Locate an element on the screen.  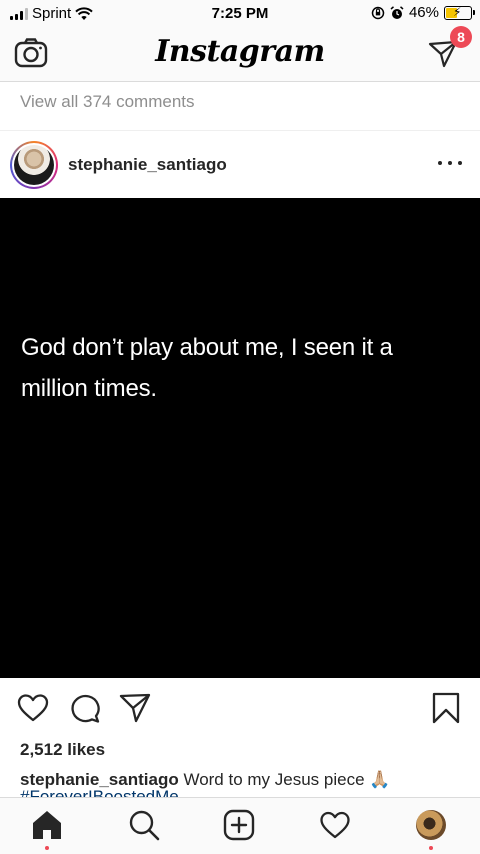
alarm-icon is located at coordinates (397, 12).